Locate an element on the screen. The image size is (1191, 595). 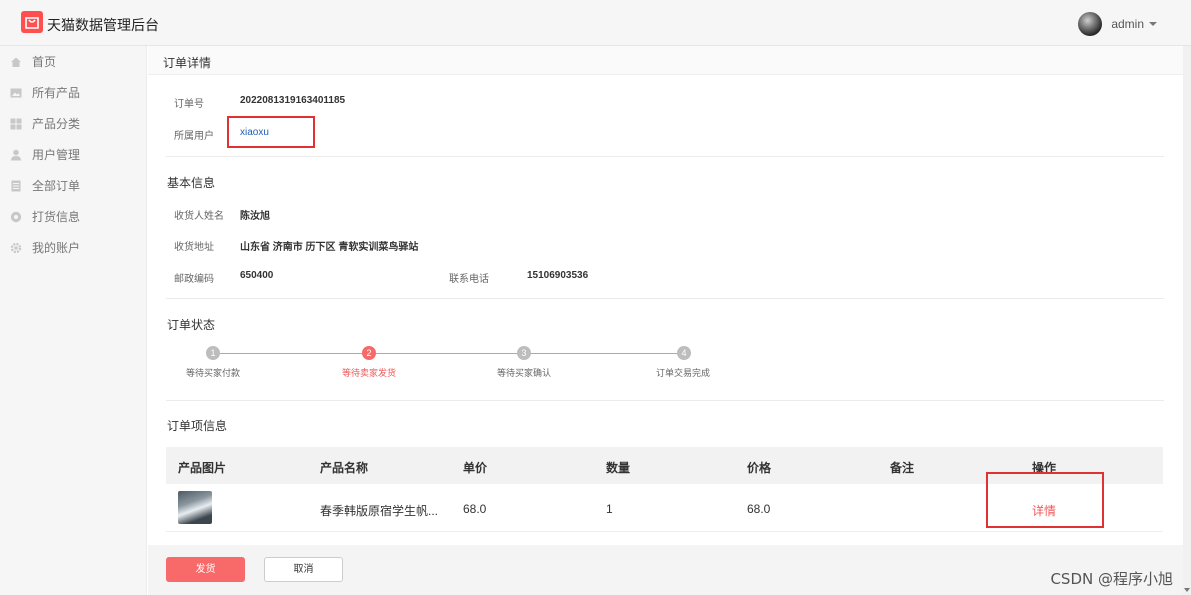
dot-circle-icon is located at coordinates (16, 217).